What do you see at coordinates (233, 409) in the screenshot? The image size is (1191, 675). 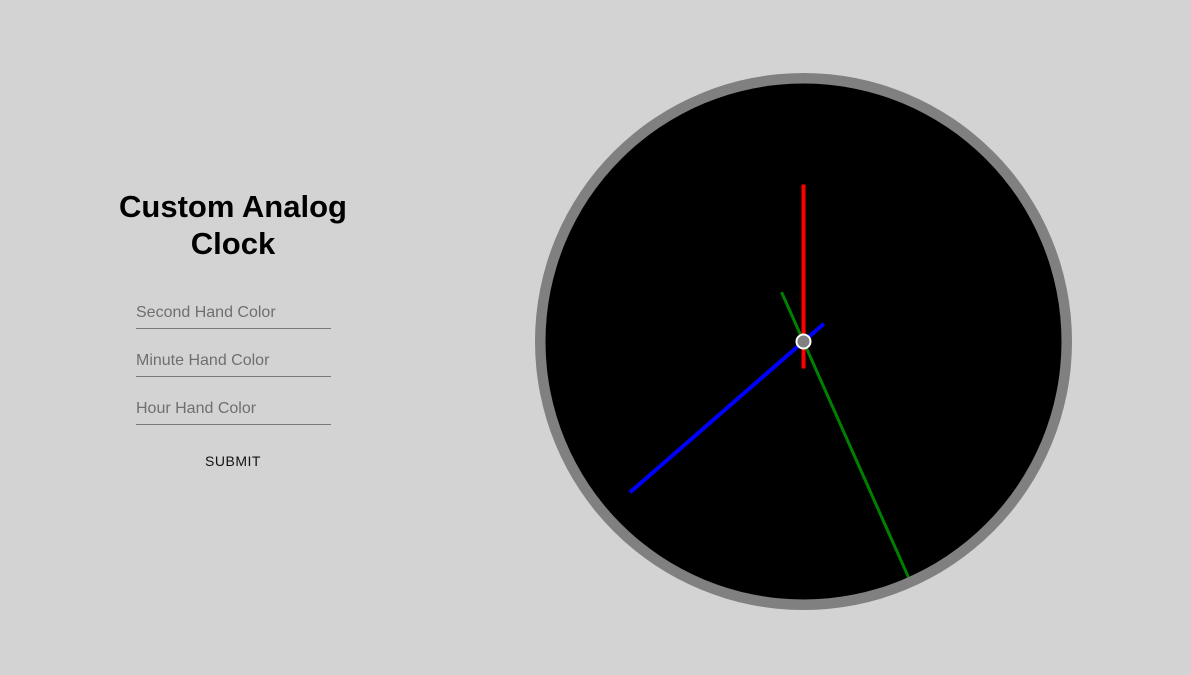 I see `hour-hand-color-input` at bounding box center [233, 409].